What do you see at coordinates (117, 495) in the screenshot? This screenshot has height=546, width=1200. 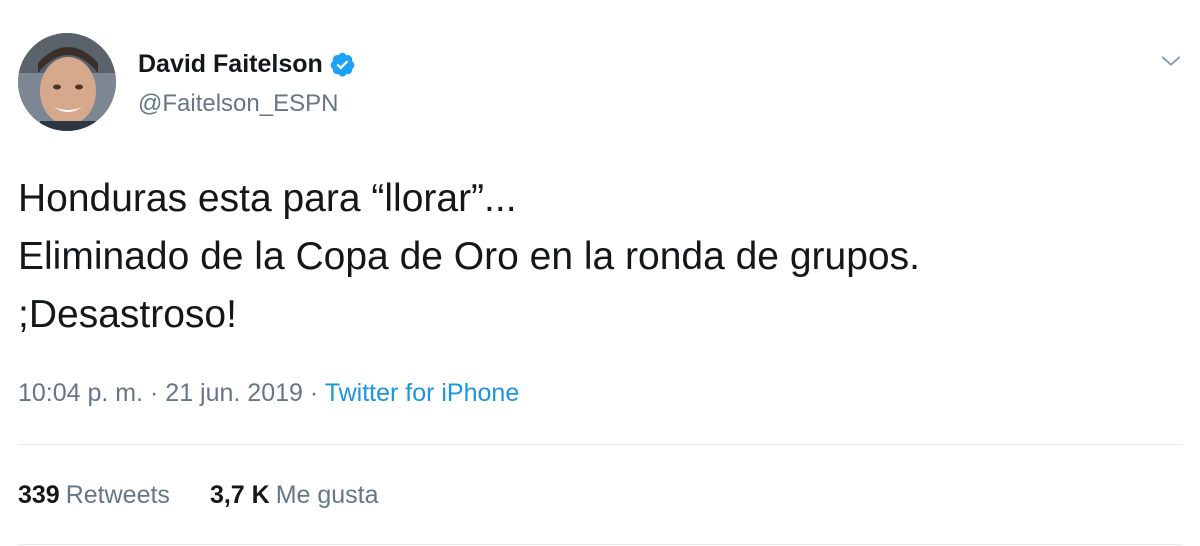 I see `retweets-label: Retweets` at bounding box center [117, 495].